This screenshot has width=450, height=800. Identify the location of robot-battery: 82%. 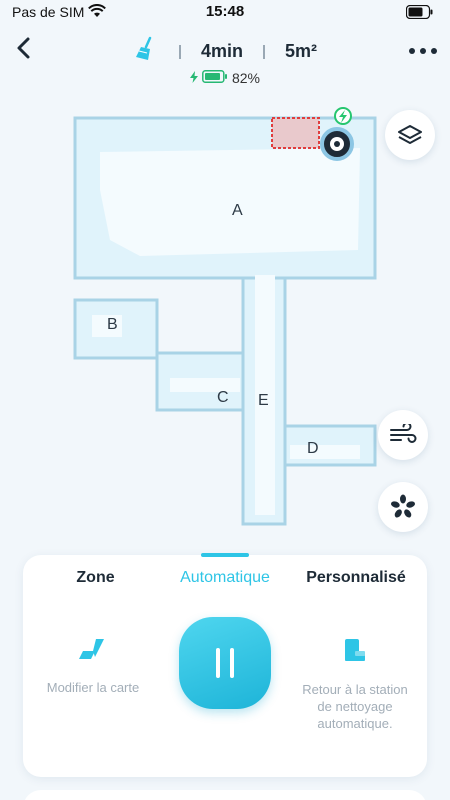
(225, 78).